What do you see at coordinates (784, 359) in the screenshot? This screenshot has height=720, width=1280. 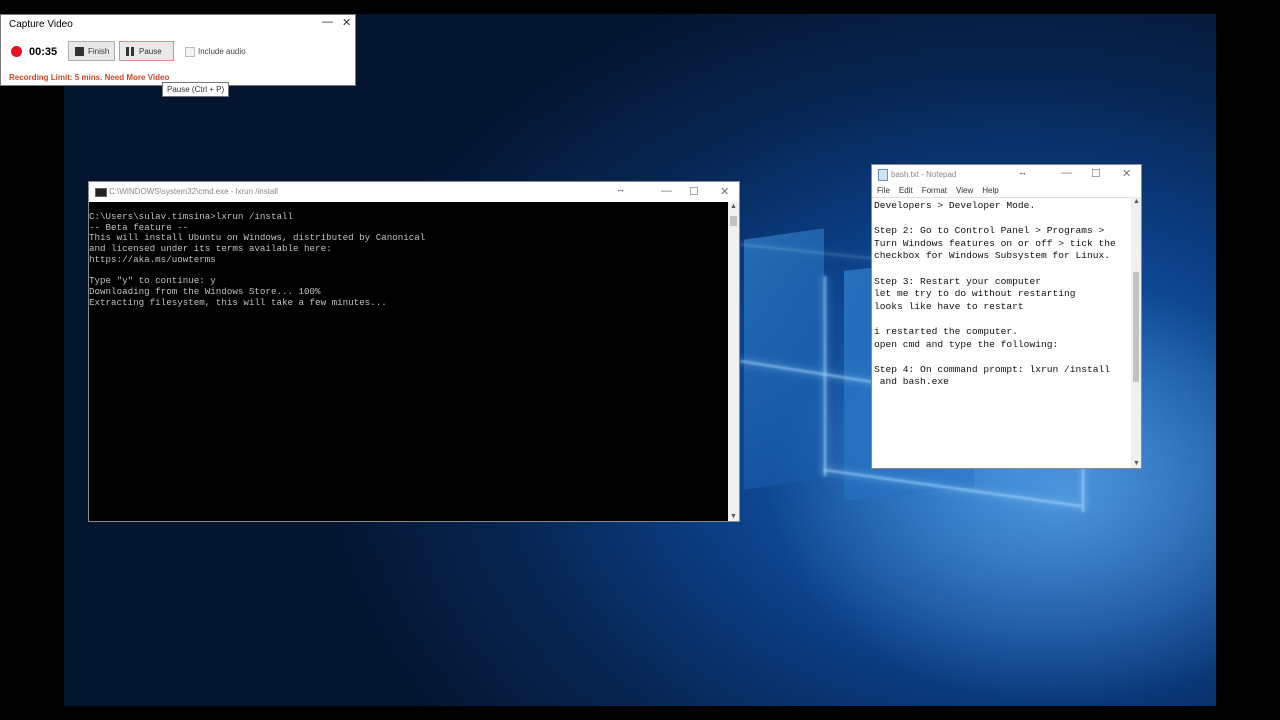 I see `wallpaper-pane` at bounding box center [784, 359].